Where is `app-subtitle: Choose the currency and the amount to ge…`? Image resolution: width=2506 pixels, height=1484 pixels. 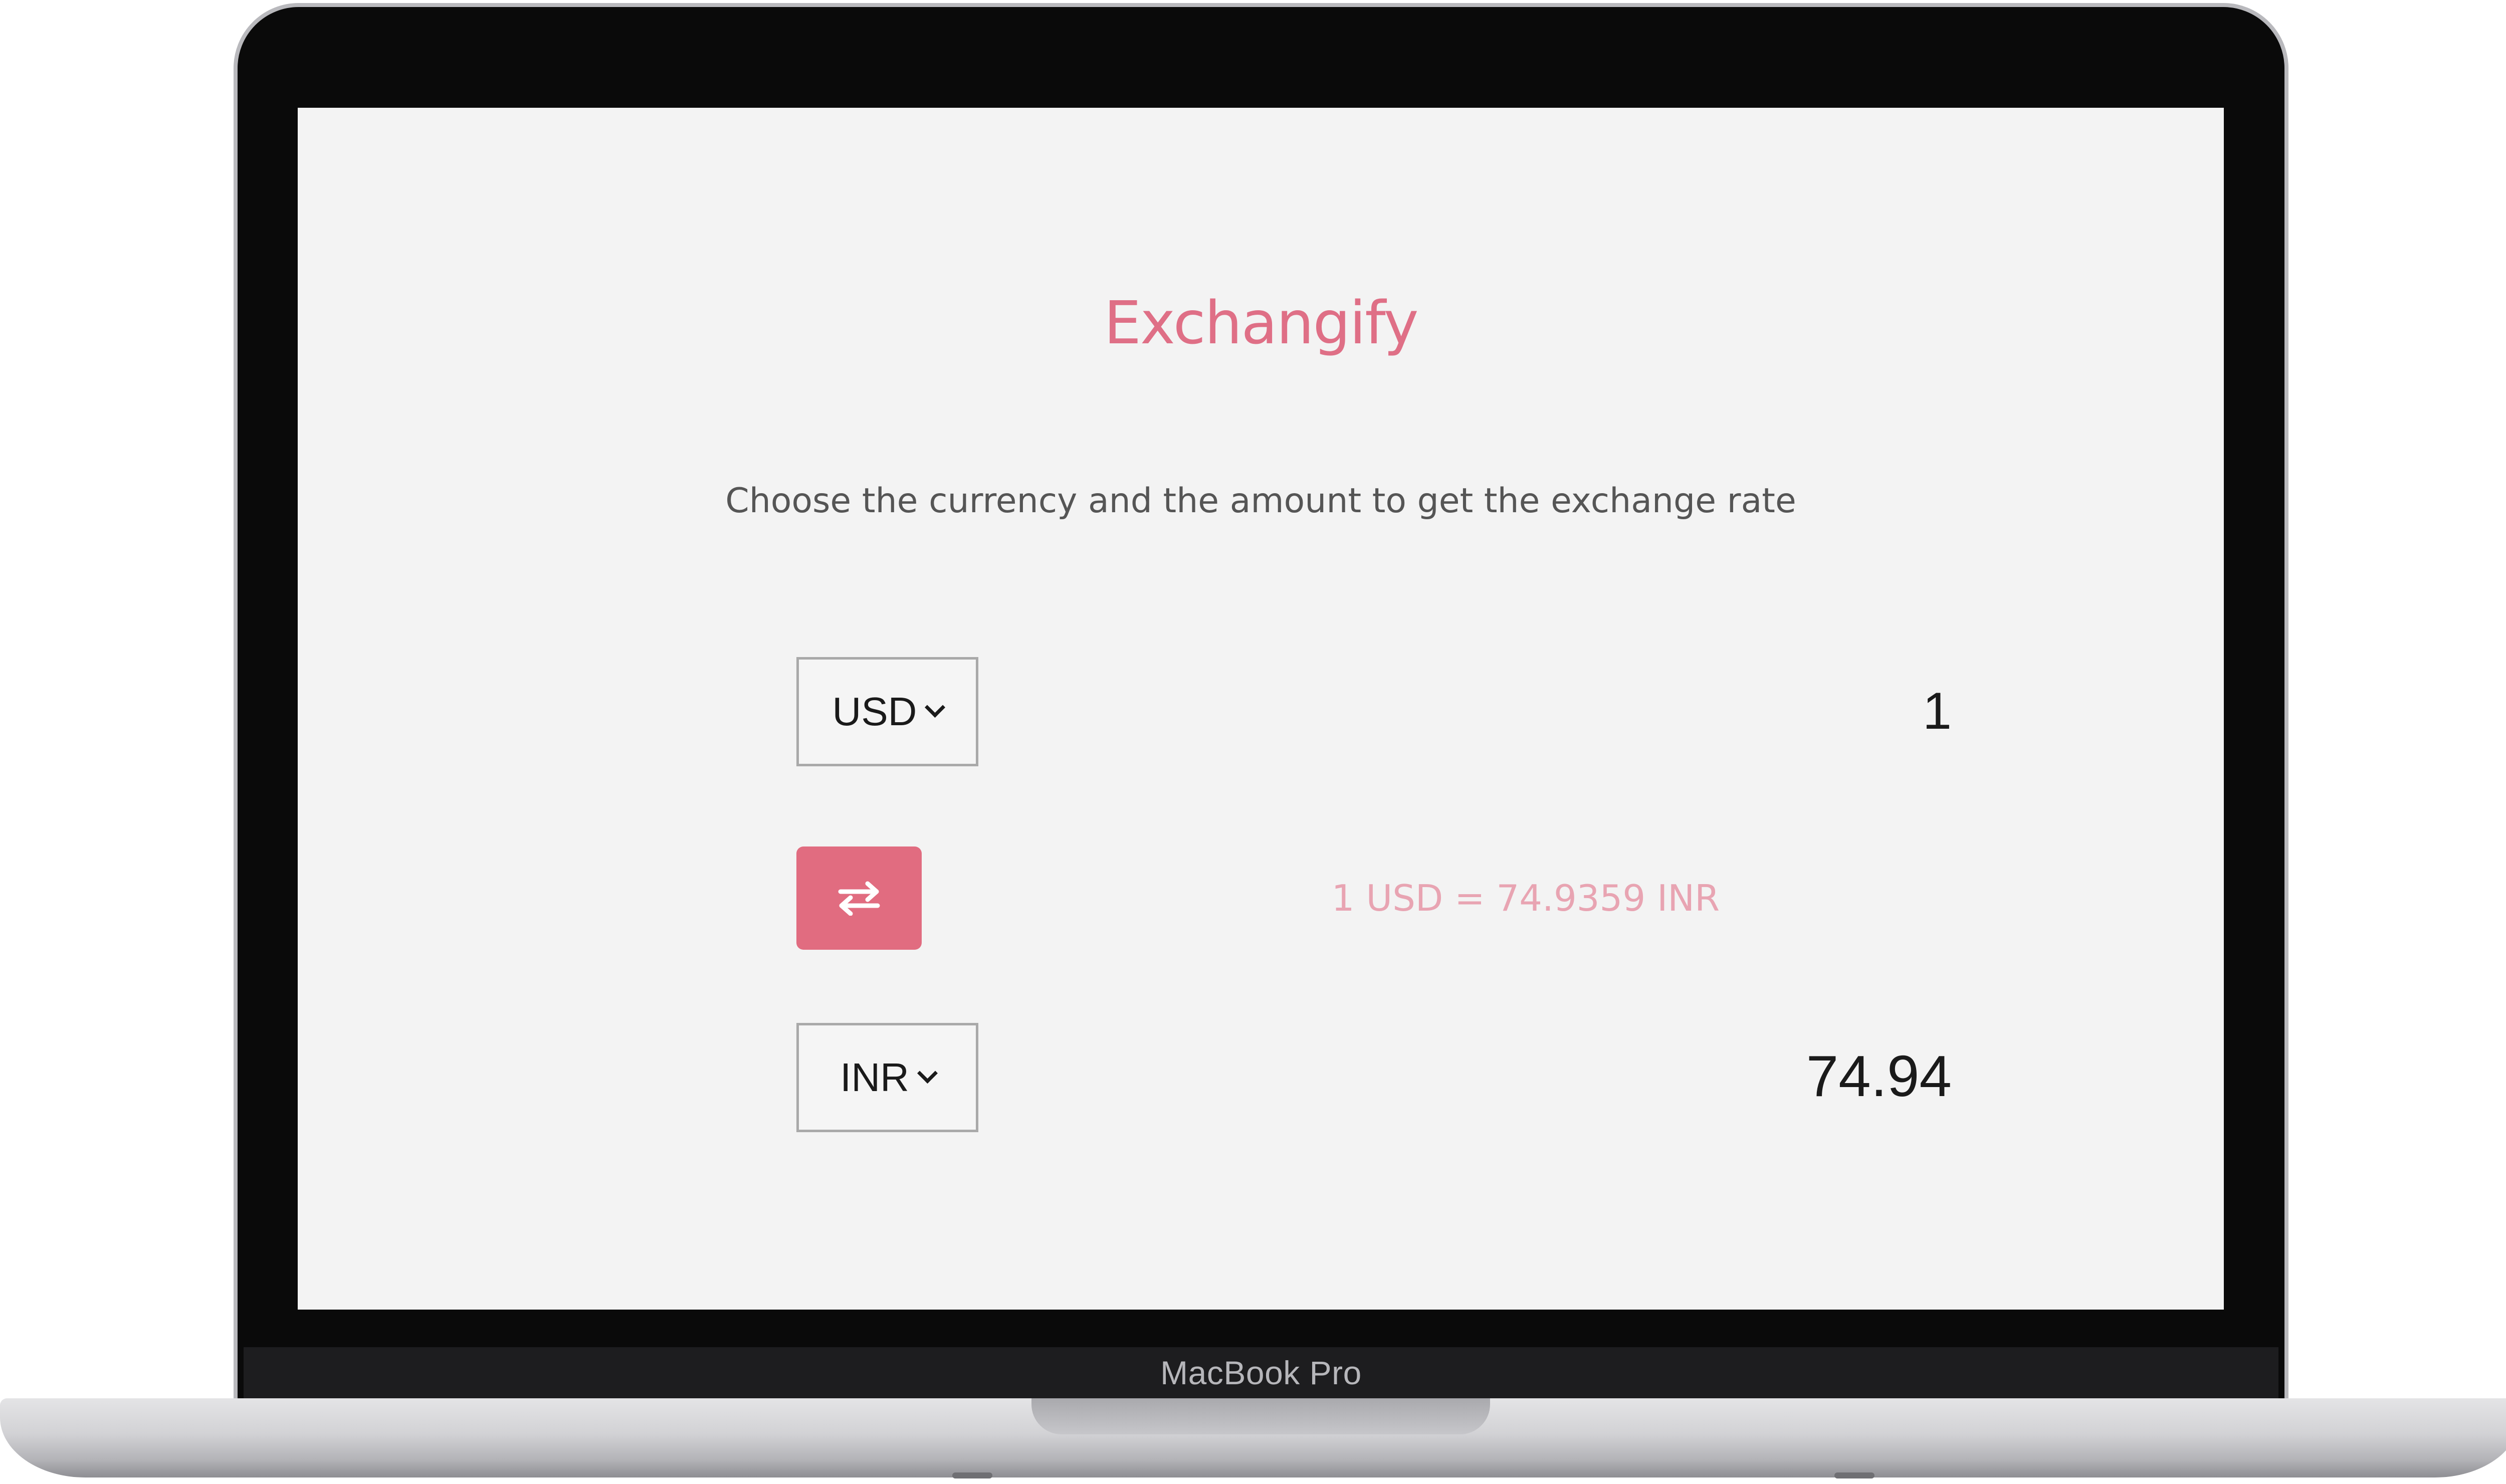
app-subtitle: Choose the currency and the amount to ge… is located at coordinates (1260, 501).